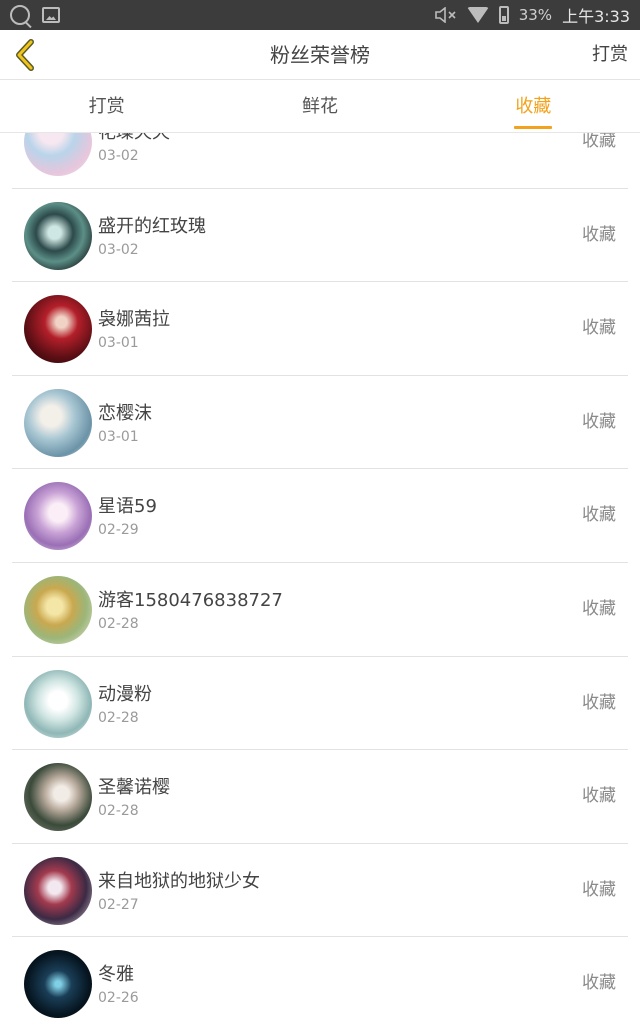 The image size is (640, 1024). I want to click on fan-name: 动漫粉, so click(125, 694).